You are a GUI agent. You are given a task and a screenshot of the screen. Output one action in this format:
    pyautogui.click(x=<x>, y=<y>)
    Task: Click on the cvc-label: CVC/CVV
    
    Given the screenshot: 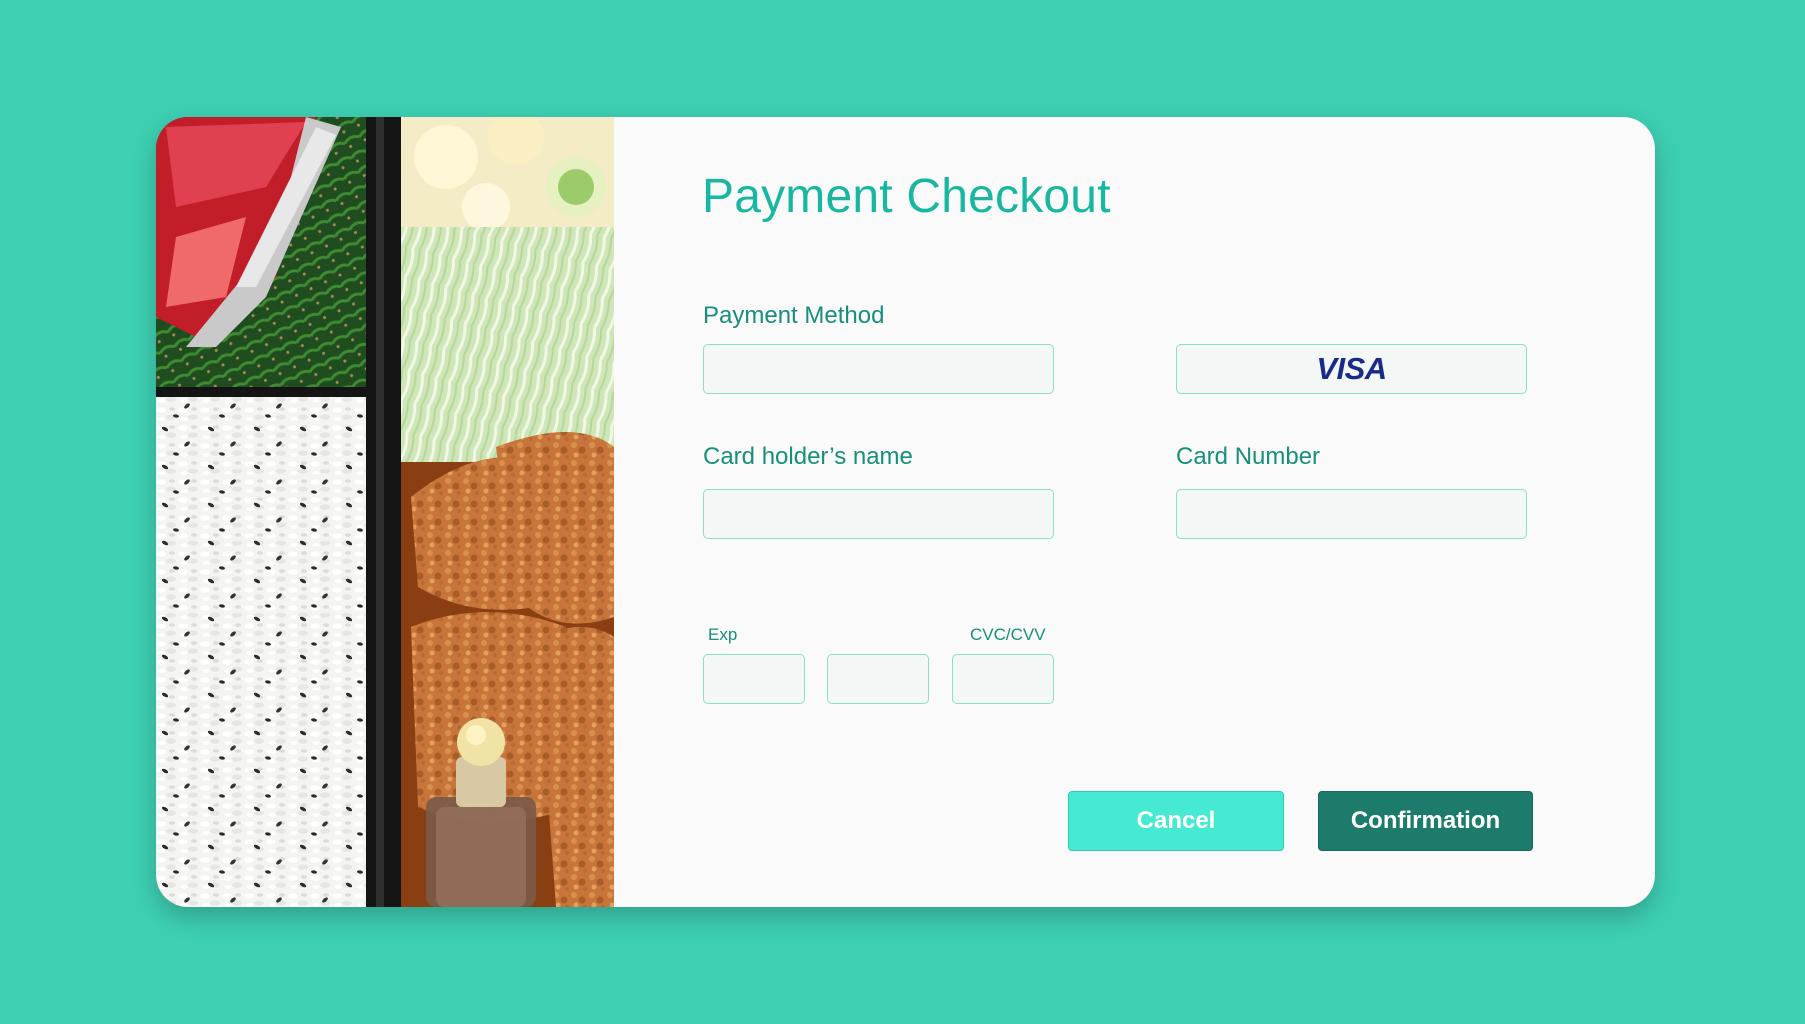 What is the action you would take?
    pyautogui.click(x=1008, y=634)
    